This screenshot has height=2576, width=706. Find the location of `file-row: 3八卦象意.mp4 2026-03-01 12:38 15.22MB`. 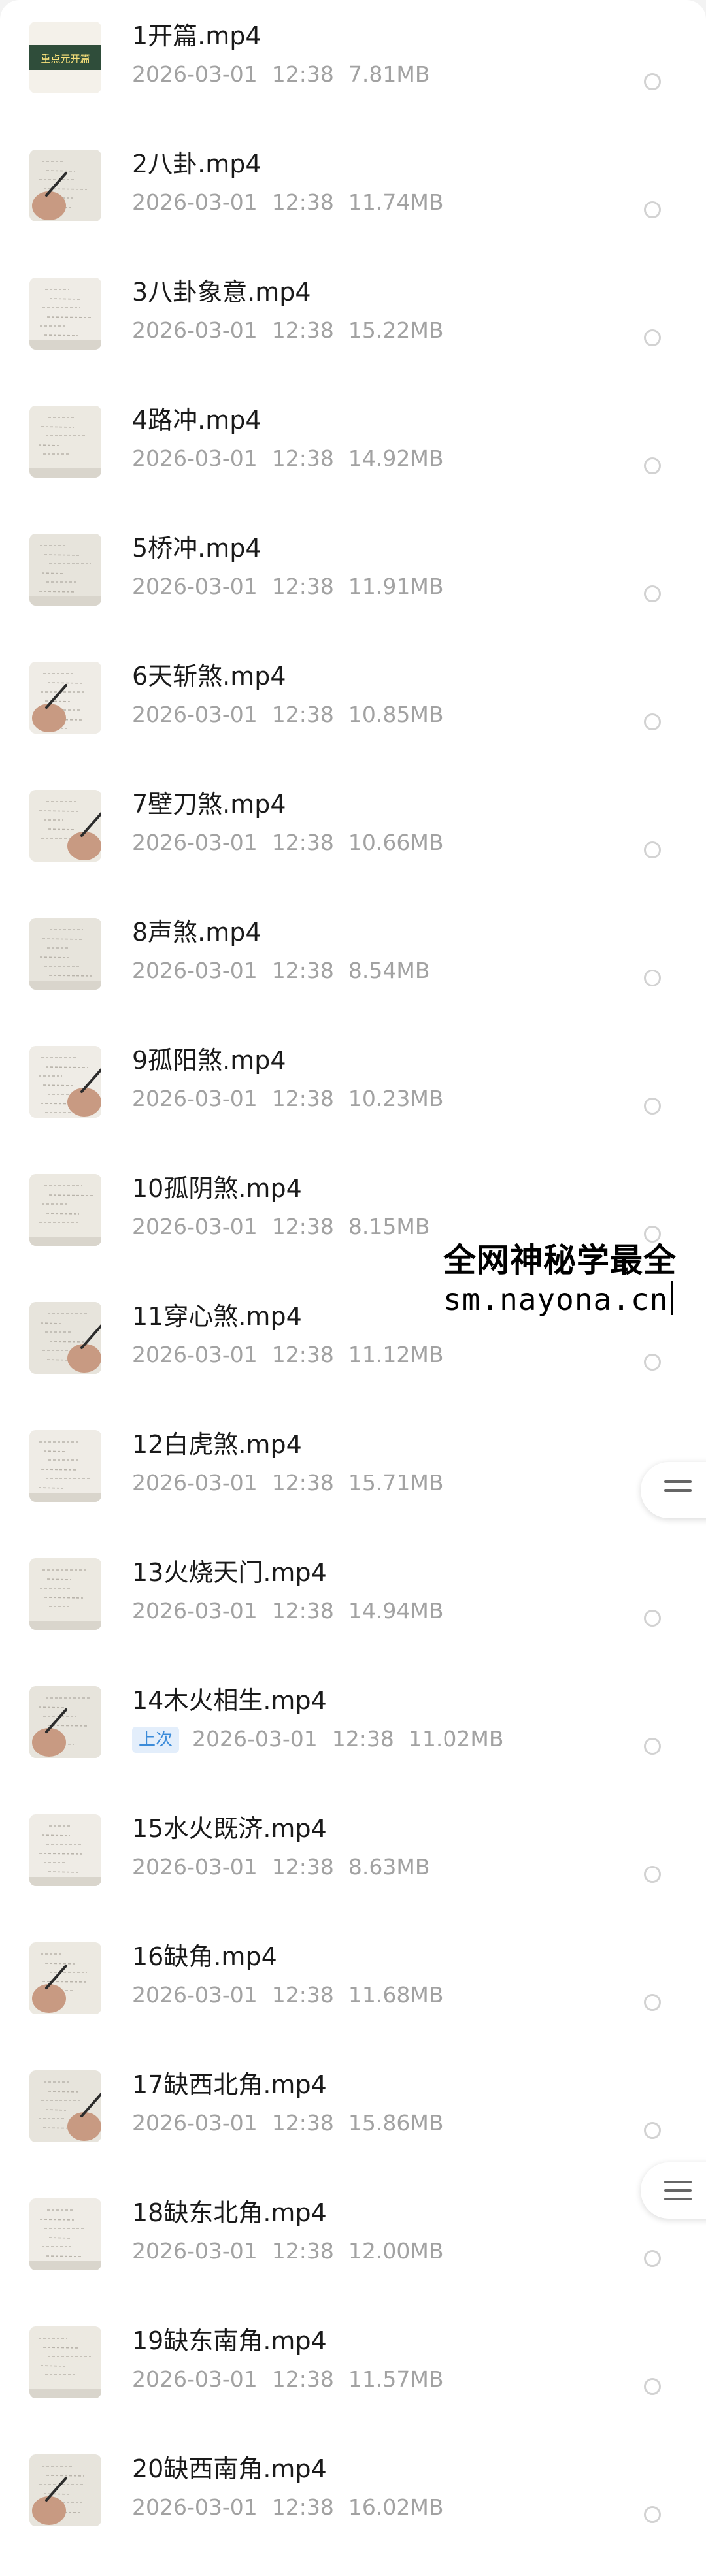

file-row: 3八卦象意.mp4 2026-03-01 12:38 15.22MB is located at coordinates (353, 320).